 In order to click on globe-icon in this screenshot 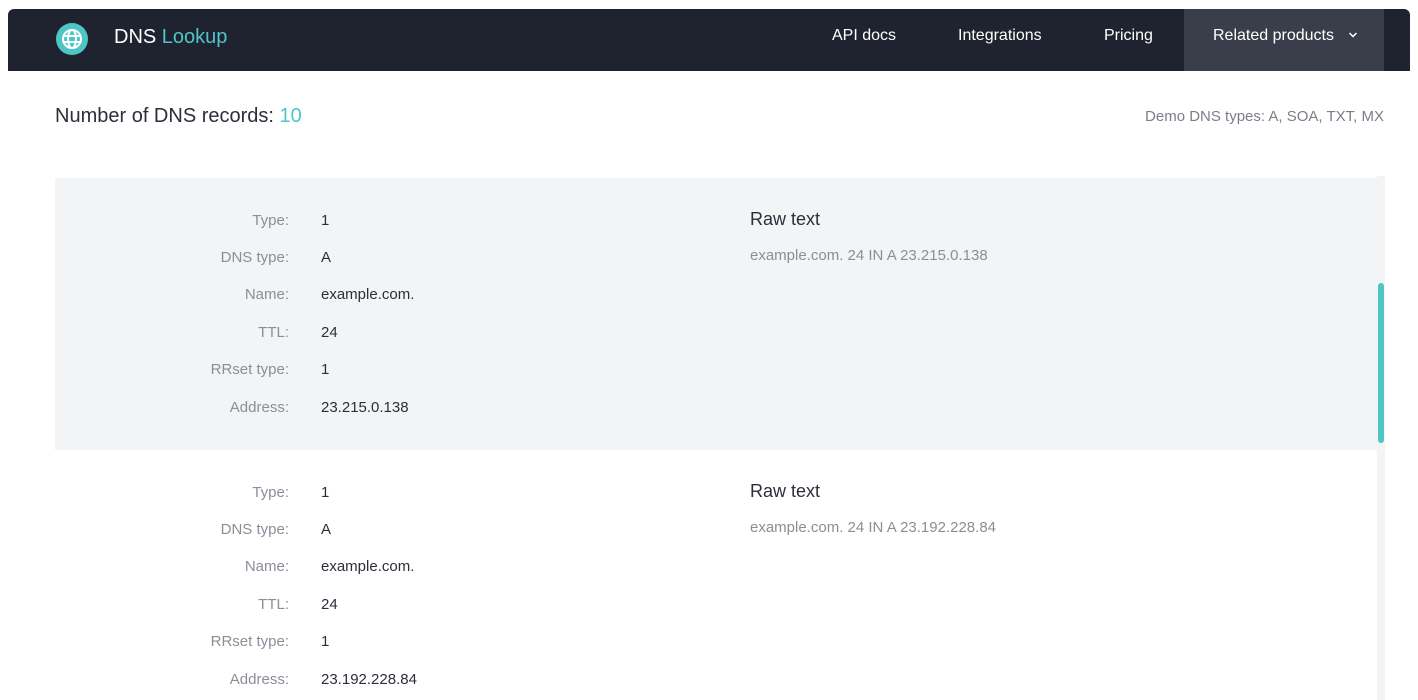, I will do `click(72, 39)`.